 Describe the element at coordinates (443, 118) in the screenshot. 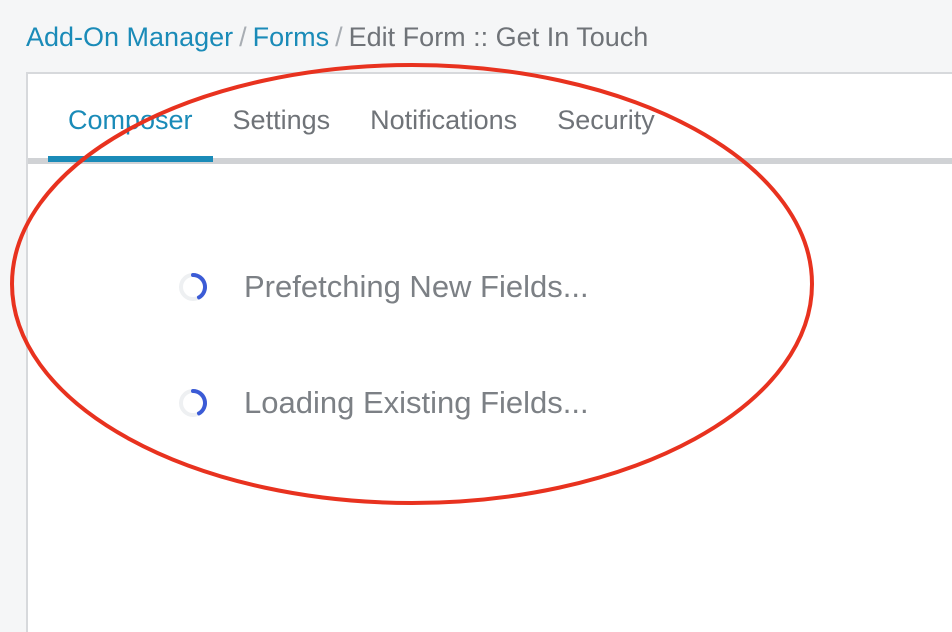

I see `tab-notifications: Notifications` at that location.